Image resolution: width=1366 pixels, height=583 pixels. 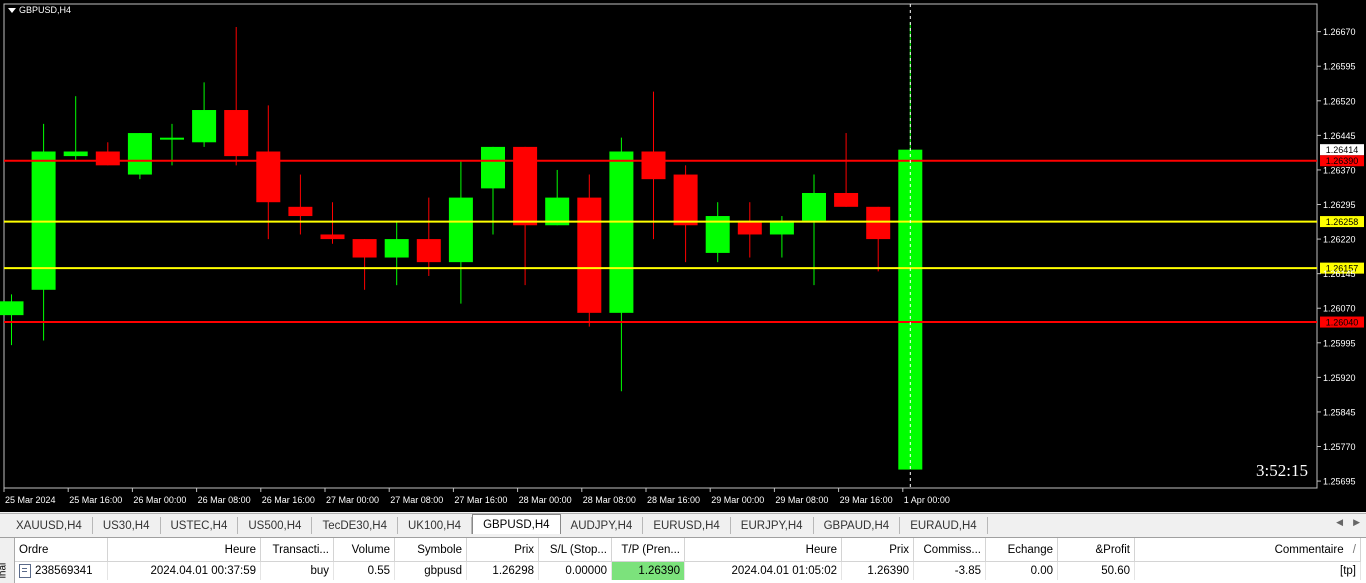 I want to click on col-header-heure-close: Heure, so click(x=763, y=550).